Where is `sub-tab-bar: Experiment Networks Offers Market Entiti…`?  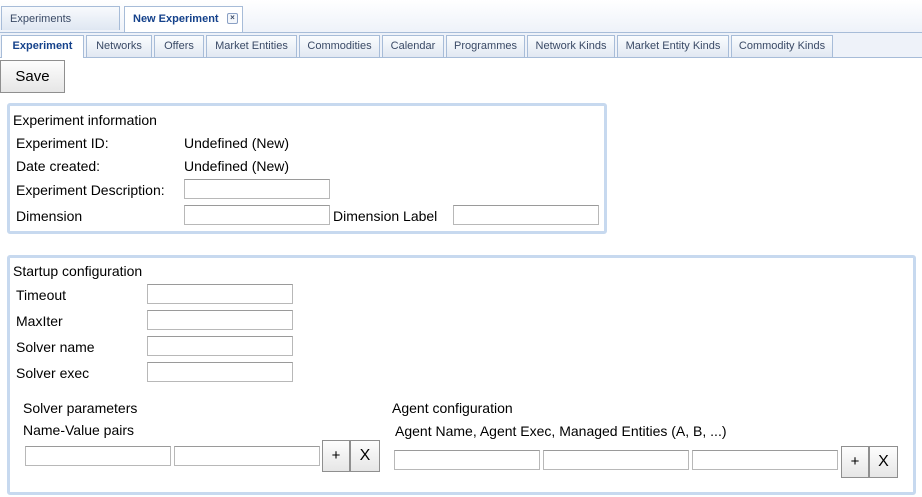 sub-tab-bar: Experiment Networks Offers Market Entiti… is located at coordinates (461, 45).